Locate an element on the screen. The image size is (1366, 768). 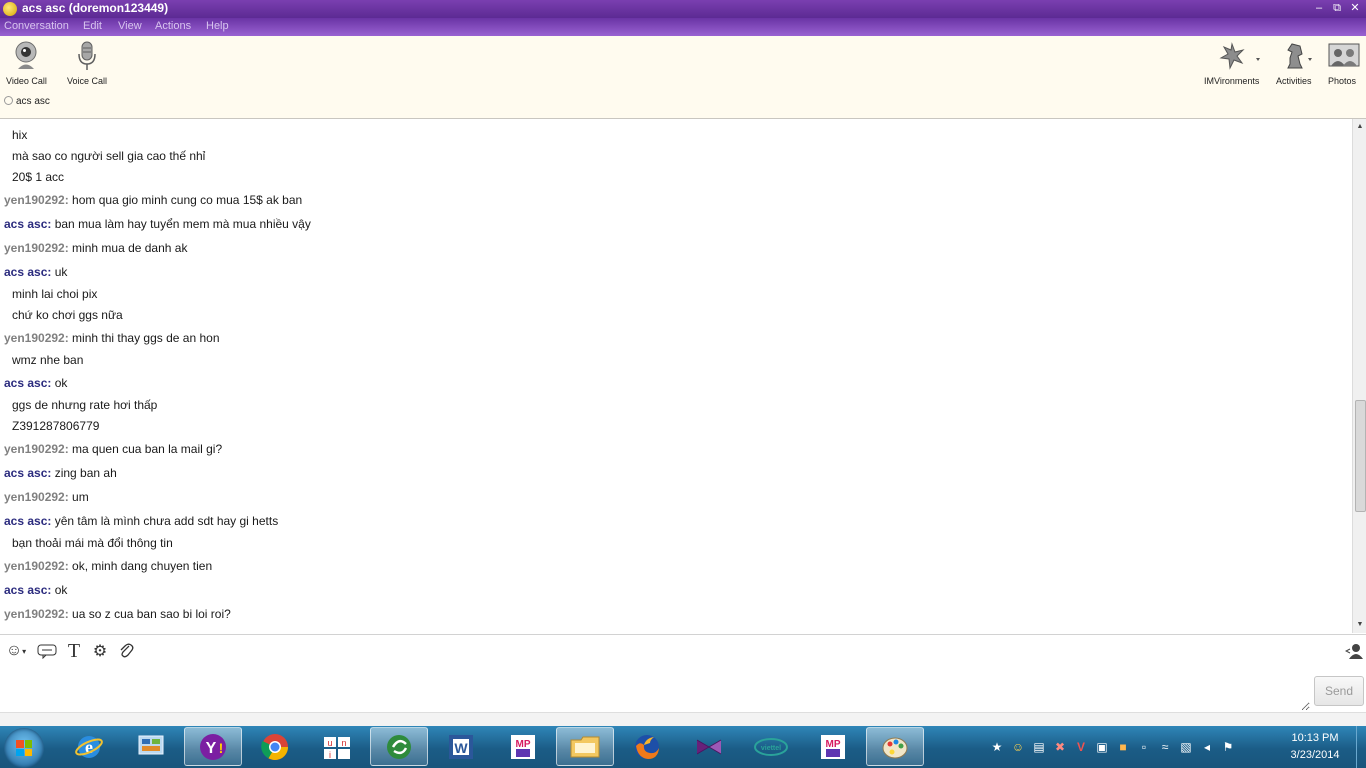
chat-message: minh lai choi pix is located at coordinates (55, 294).